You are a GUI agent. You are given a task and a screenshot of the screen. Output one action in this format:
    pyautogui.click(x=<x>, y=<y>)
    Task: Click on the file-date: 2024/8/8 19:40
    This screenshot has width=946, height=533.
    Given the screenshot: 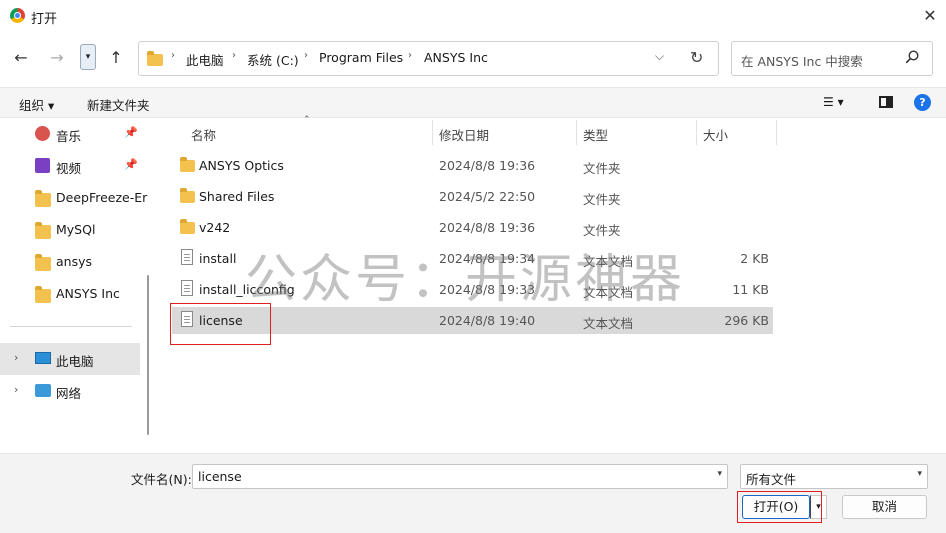 What is the action you would take?
    pyautogui.click(x=487, y=320)
    